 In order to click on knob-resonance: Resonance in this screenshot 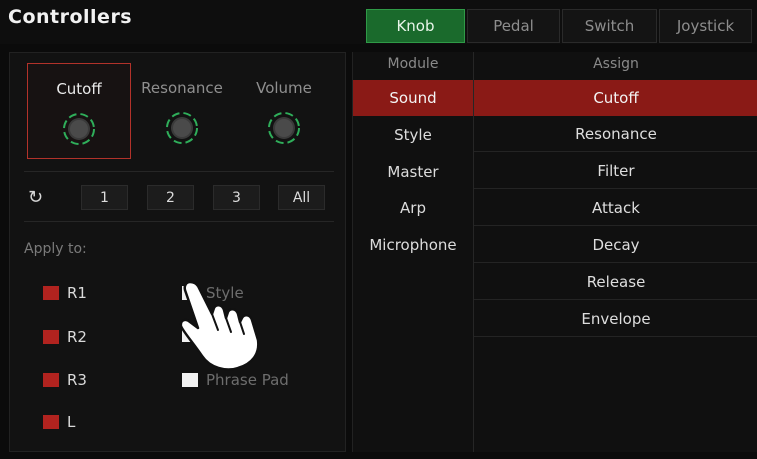, I will do `click(182, 111)`.